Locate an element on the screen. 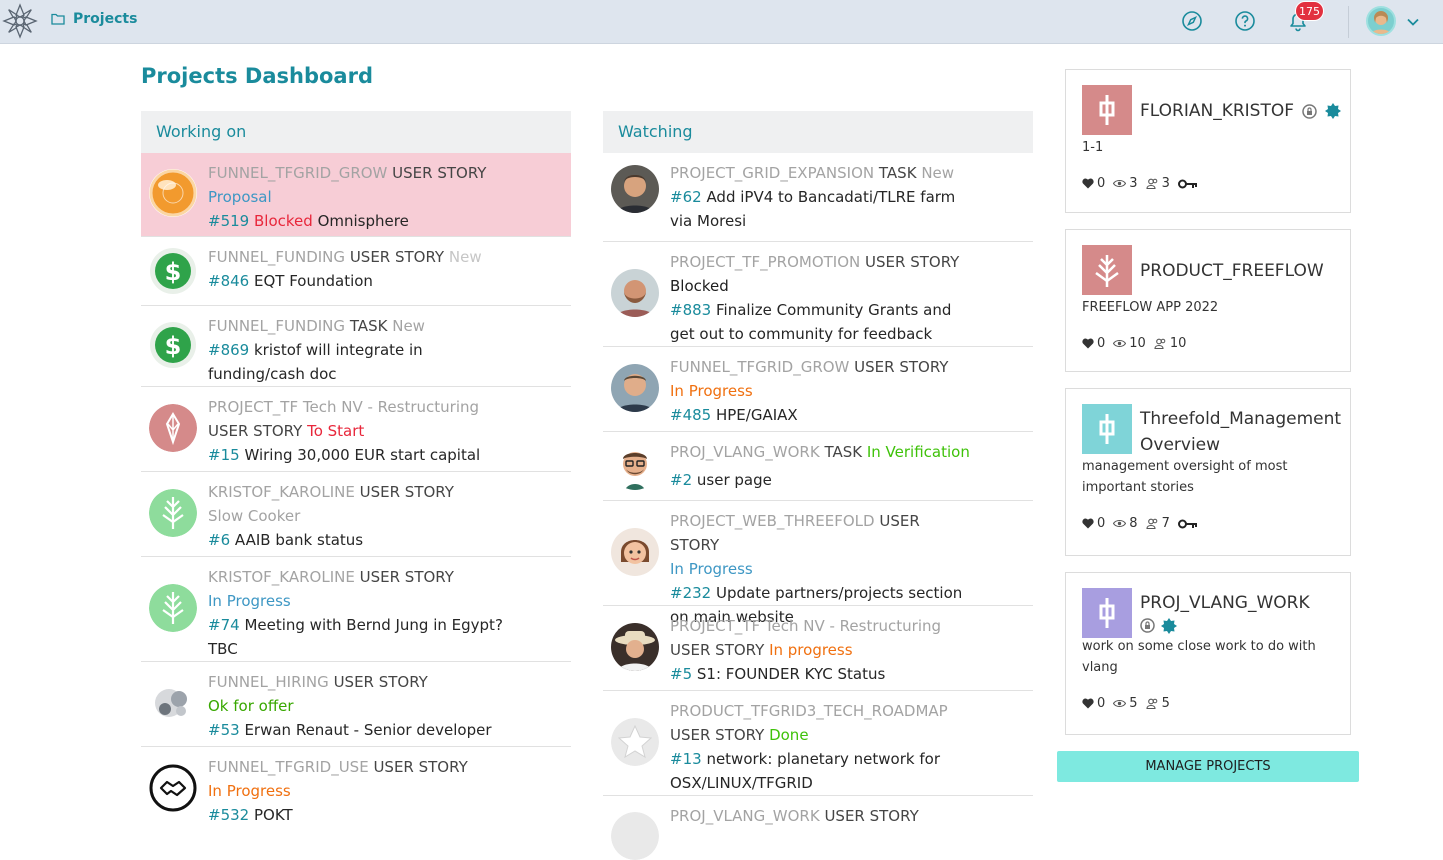 Image resolution: width=1443 pixels, height=860 pixels. project-name: FUNNEL_TFGRID_USE is located at coordinates (288, 767).